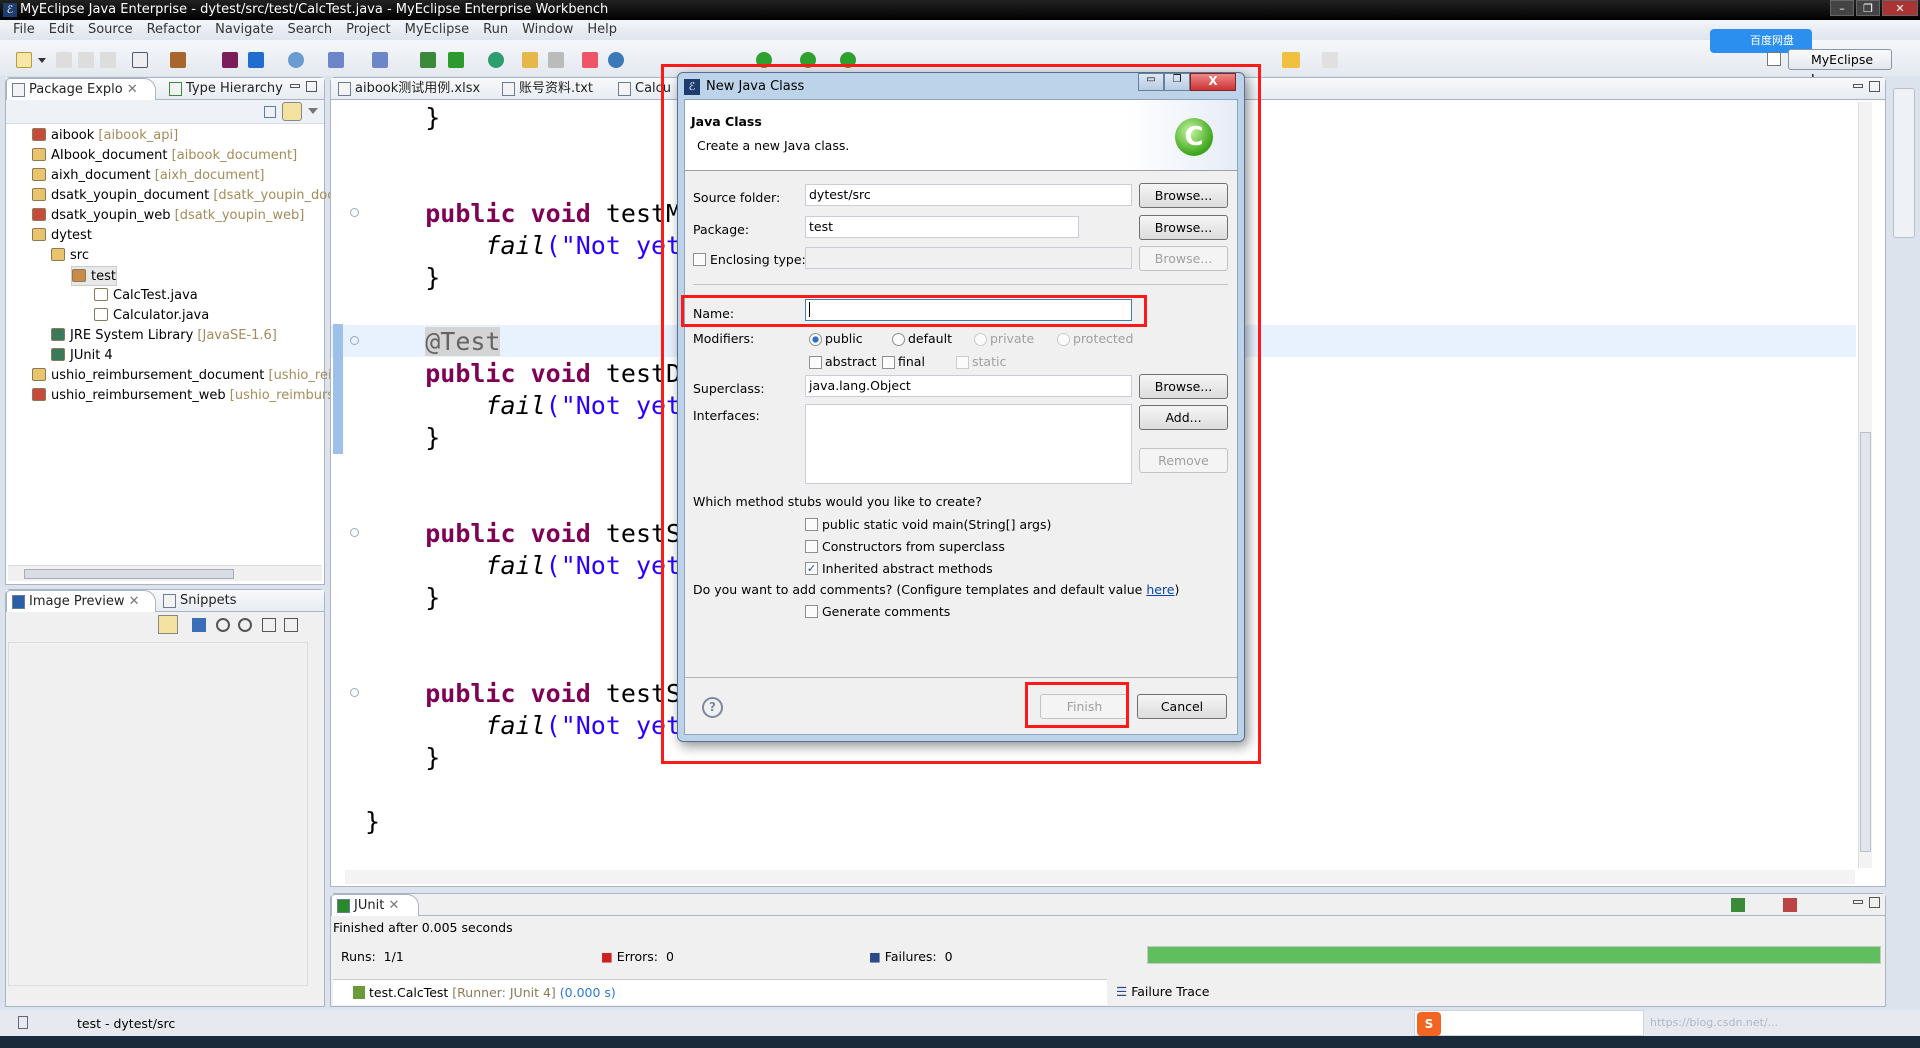  I want to click on package-input: test, so click(942, 227).